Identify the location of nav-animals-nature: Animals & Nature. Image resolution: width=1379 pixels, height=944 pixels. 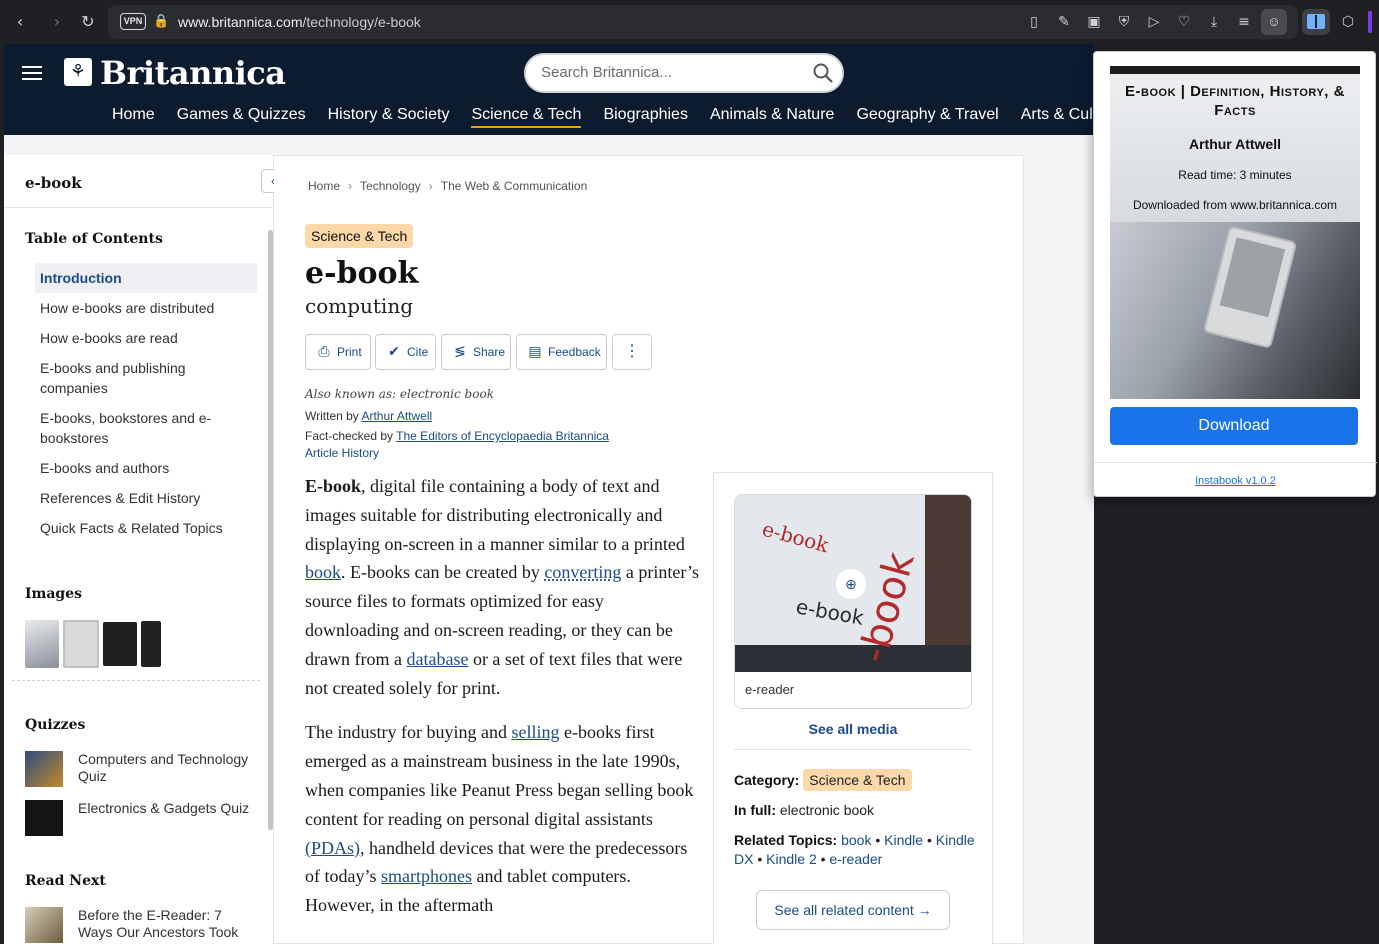
(772, 115).